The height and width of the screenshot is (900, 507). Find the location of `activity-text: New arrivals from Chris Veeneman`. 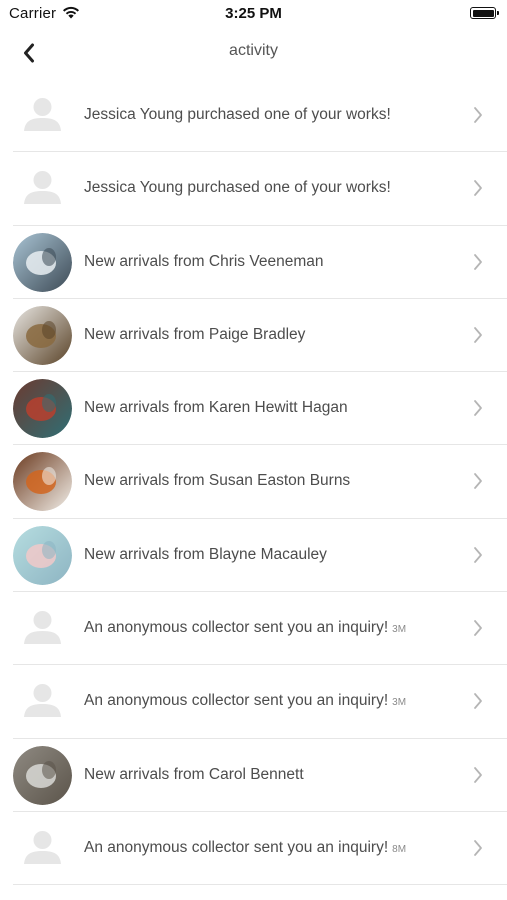

activity-text: New arrivals from Chris Veeneman is located at coordinates (203, 262).